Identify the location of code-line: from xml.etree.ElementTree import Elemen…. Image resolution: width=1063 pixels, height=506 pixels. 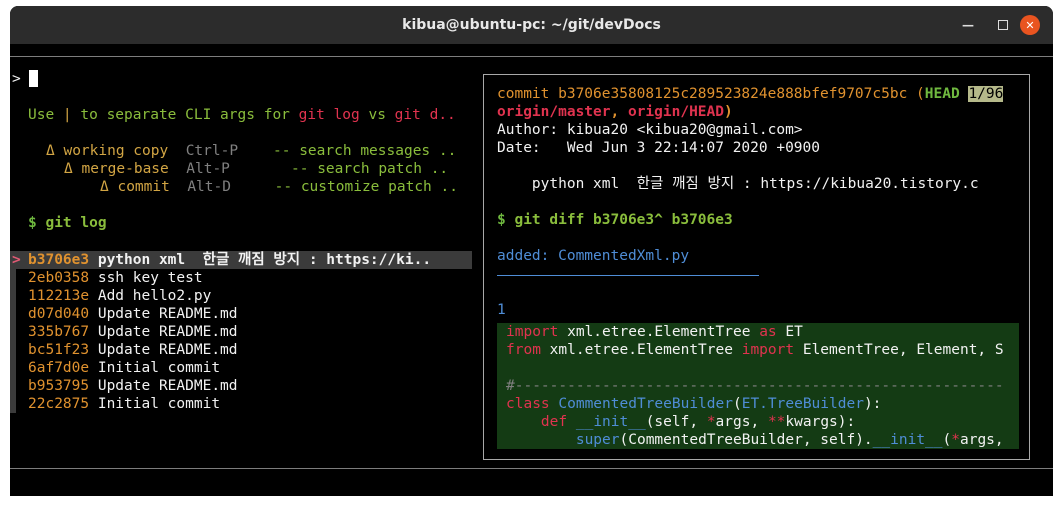
(755, 350).